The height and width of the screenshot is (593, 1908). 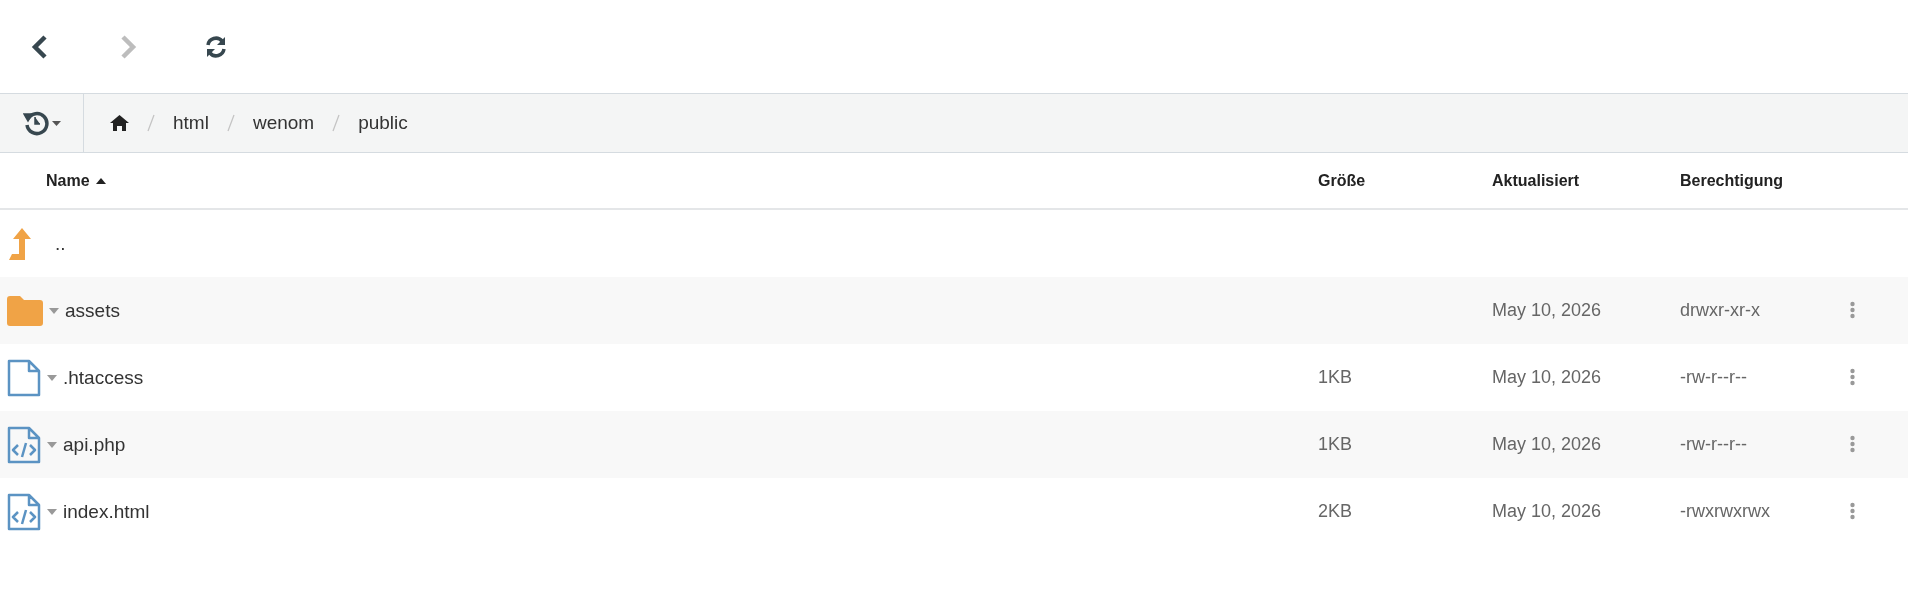 I want to click on chevron-left-icon, so click(x=40, y=46).